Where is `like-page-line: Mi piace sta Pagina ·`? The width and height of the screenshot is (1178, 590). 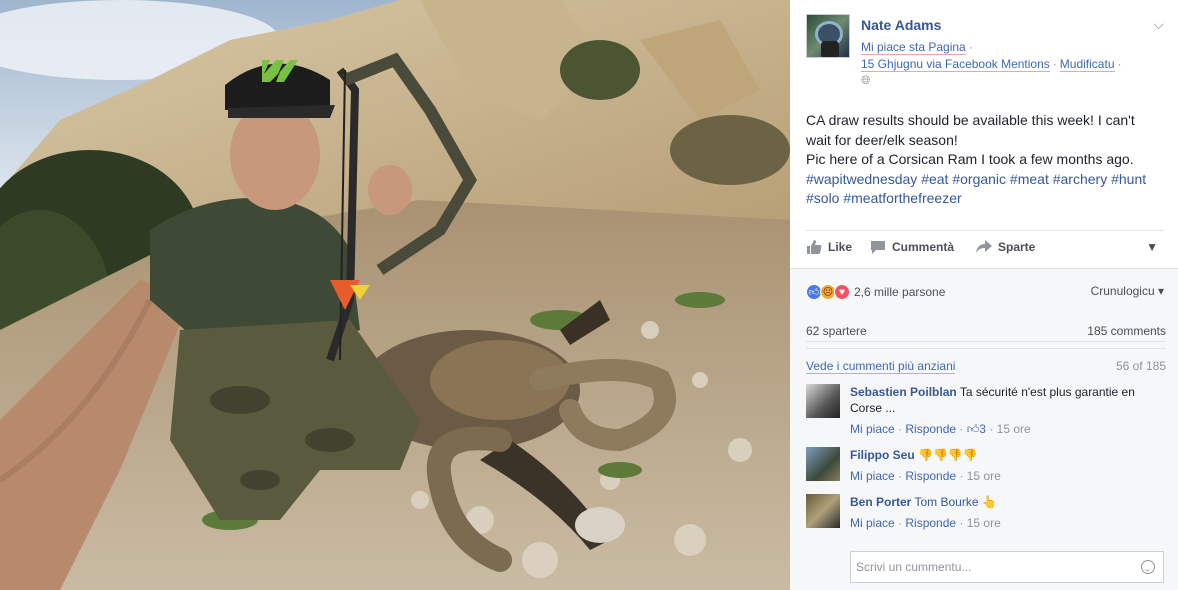
like-page-line: Mi piace sta Pagina · is located at coordinates (917, 47).